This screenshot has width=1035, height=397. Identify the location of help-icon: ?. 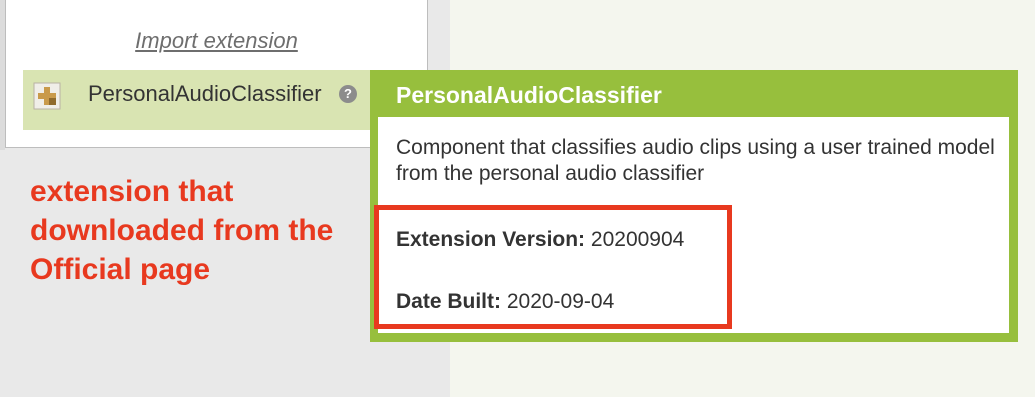
(348, 94).